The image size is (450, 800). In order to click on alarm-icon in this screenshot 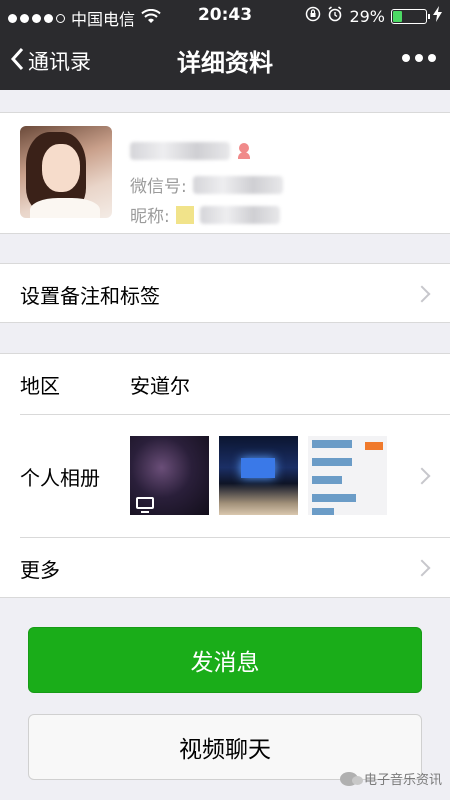, I will do `click(335, 16)`.